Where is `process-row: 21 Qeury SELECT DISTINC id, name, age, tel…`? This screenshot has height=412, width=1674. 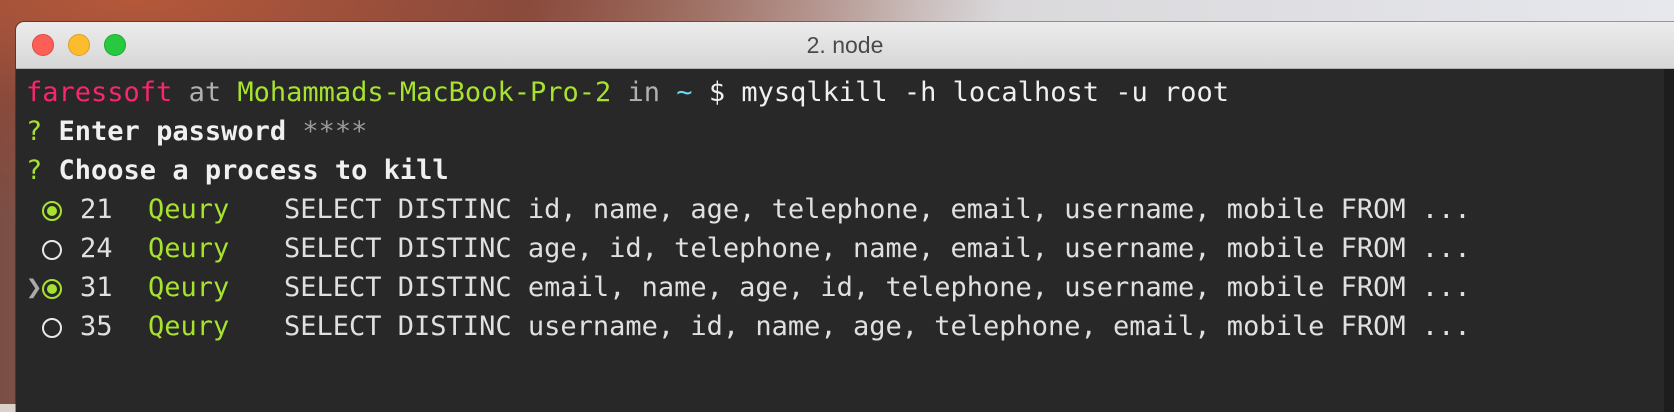 process-row: 21 Qeury SELECT DISTINC id, name, age, tel… is located at coordinates (850, 209).